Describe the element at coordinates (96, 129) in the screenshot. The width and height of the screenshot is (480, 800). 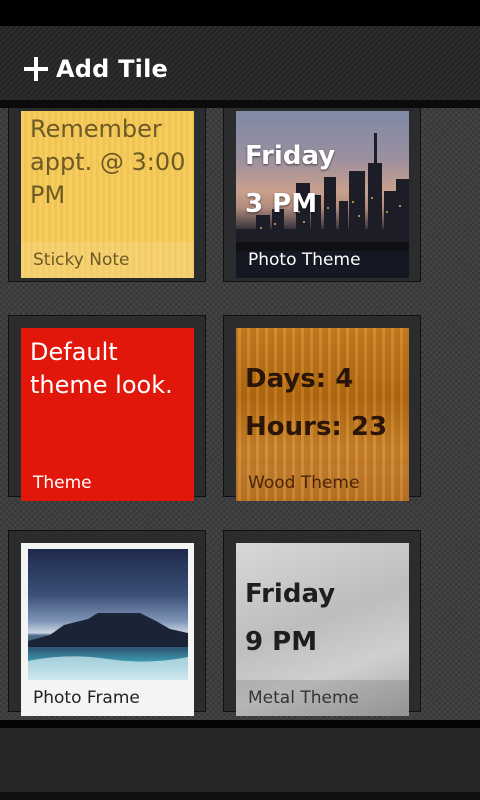
I see `sticky-note-line: Remember` at that location.